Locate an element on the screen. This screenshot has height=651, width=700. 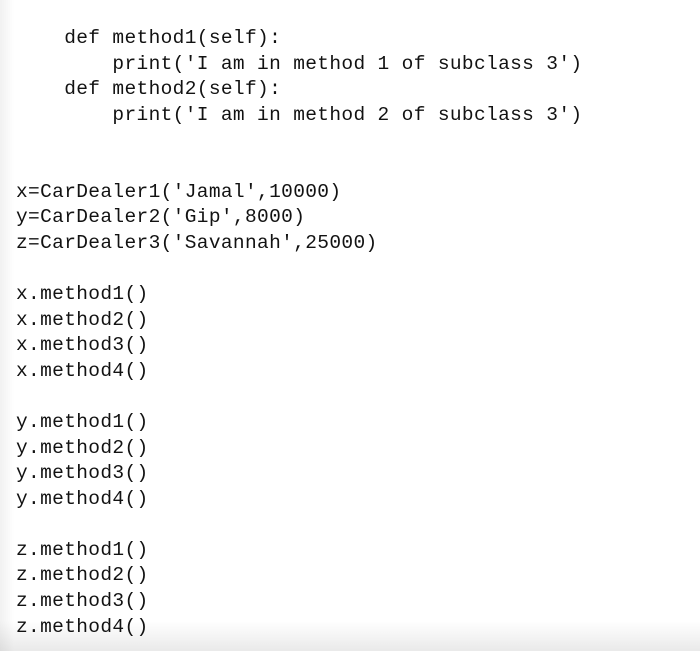
code-line: x=CarDealer1('Jamal',10000) is located at coordinates (179, 191).